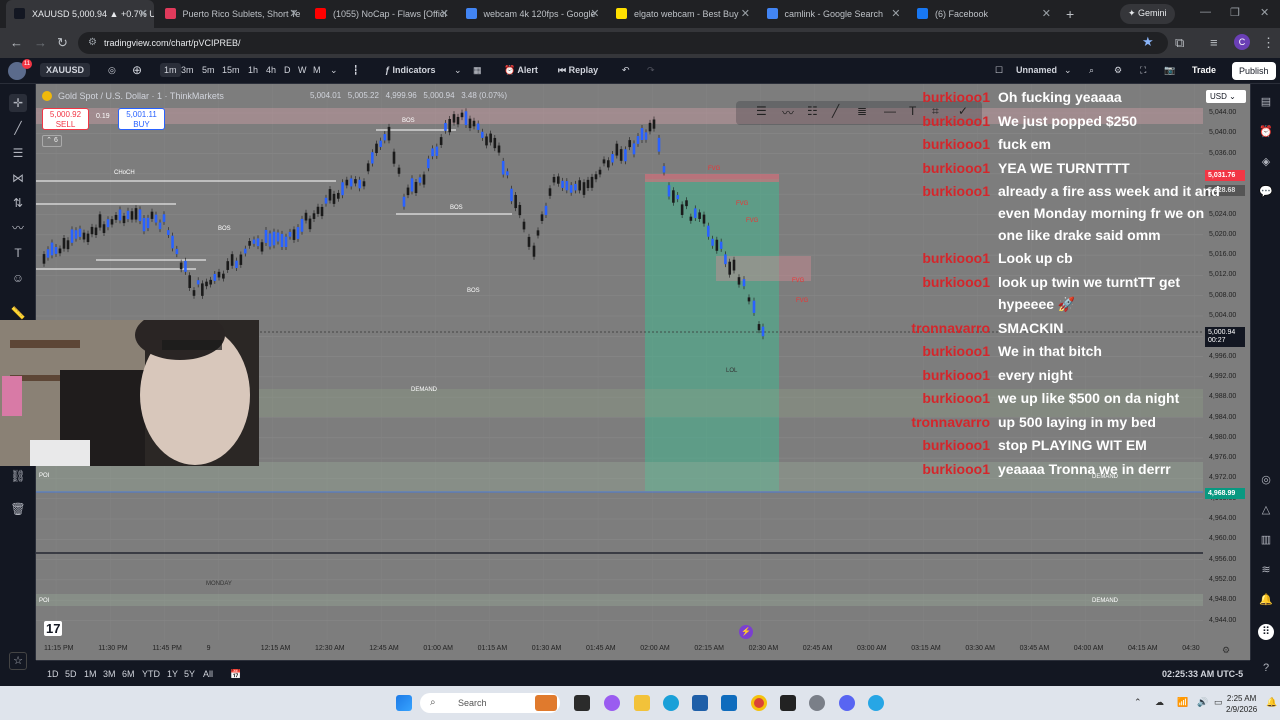 This screenshot has width=1280, height=720. Describe the element at coordinates (1036, 70) in the screenshot. I see `layout-name: Unnamed` at that location.